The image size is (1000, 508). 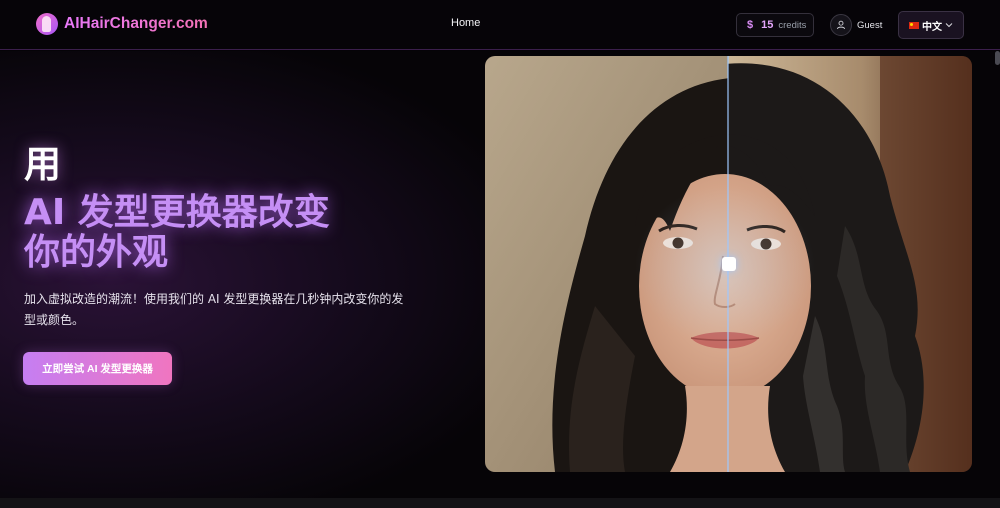 What do you see at coordinates (997, 58) in the screenshot?
I see `scrollbar-thumb` at bounding box center [997, 58].